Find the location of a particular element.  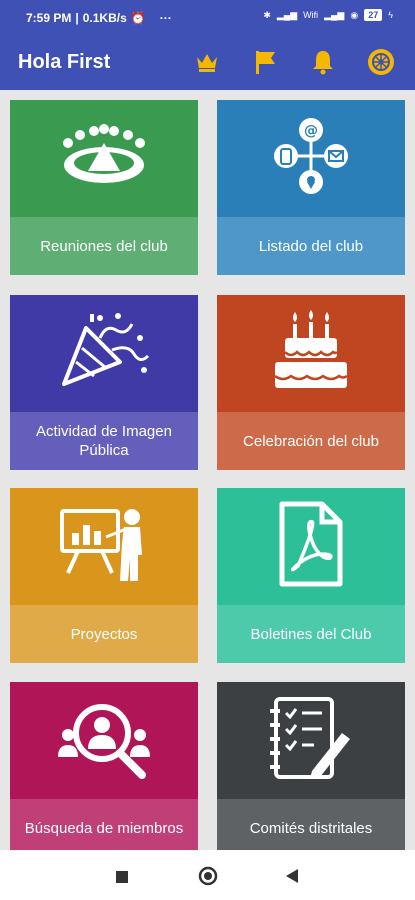

tile-reuniones: Reuniones del club is located at coordinates (104, 187).